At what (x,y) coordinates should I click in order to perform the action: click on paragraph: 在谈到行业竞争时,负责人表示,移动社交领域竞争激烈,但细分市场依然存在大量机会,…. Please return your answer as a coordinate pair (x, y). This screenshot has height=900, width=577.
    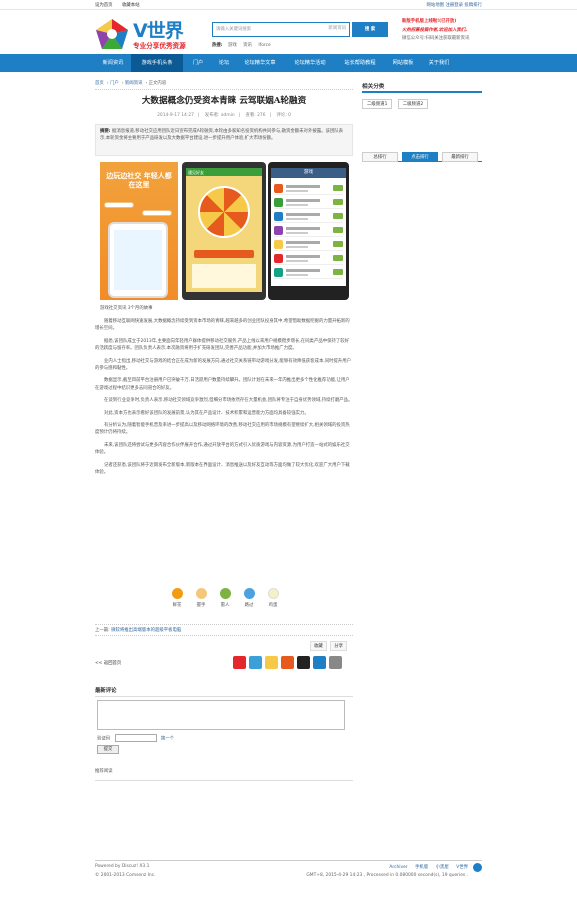
    Looking at the image, I should click on (228, 401).